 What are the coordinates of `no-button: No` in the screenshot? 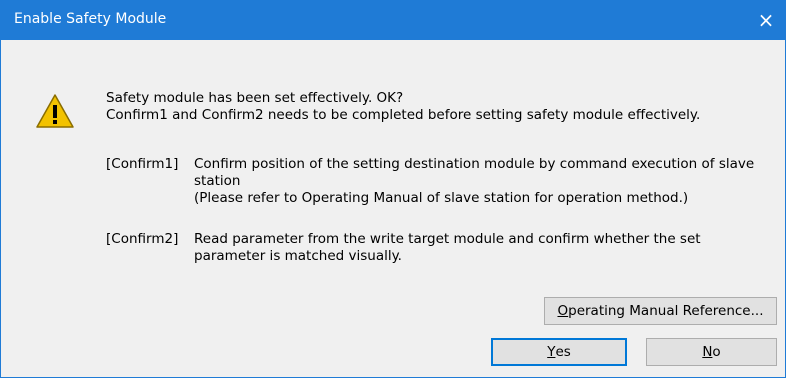 It's located at (711, 352).